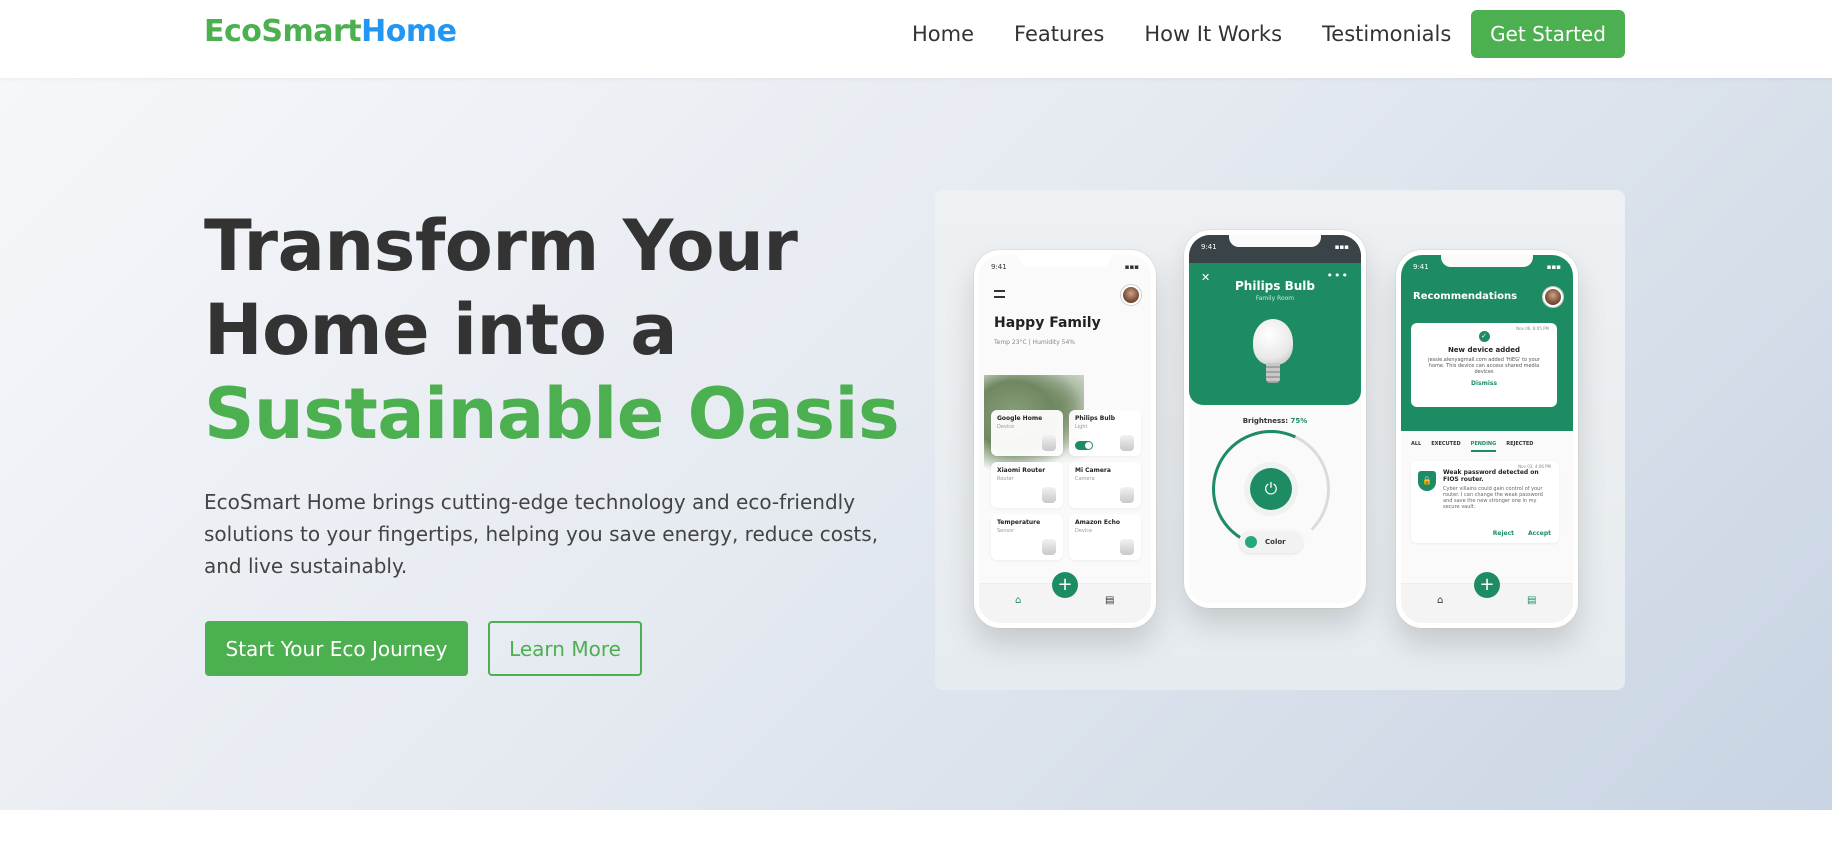  What do you see at coordinates (1532, 328) in the screenshot?
I see `notification-date: Nov 06, 8:05 PM` at bounding box center [1532, 328].